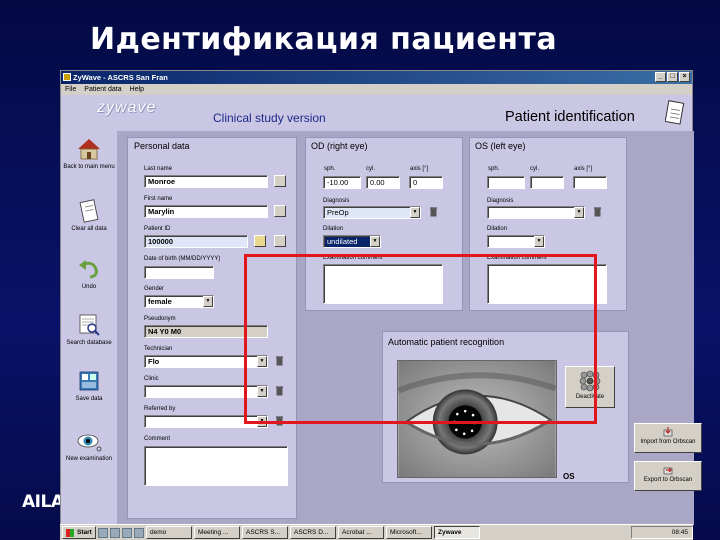 The image size is (720, 540). Describe the element at coordinates (158, 349) in the screenshot. I see `technician-label: Technician` at that location.